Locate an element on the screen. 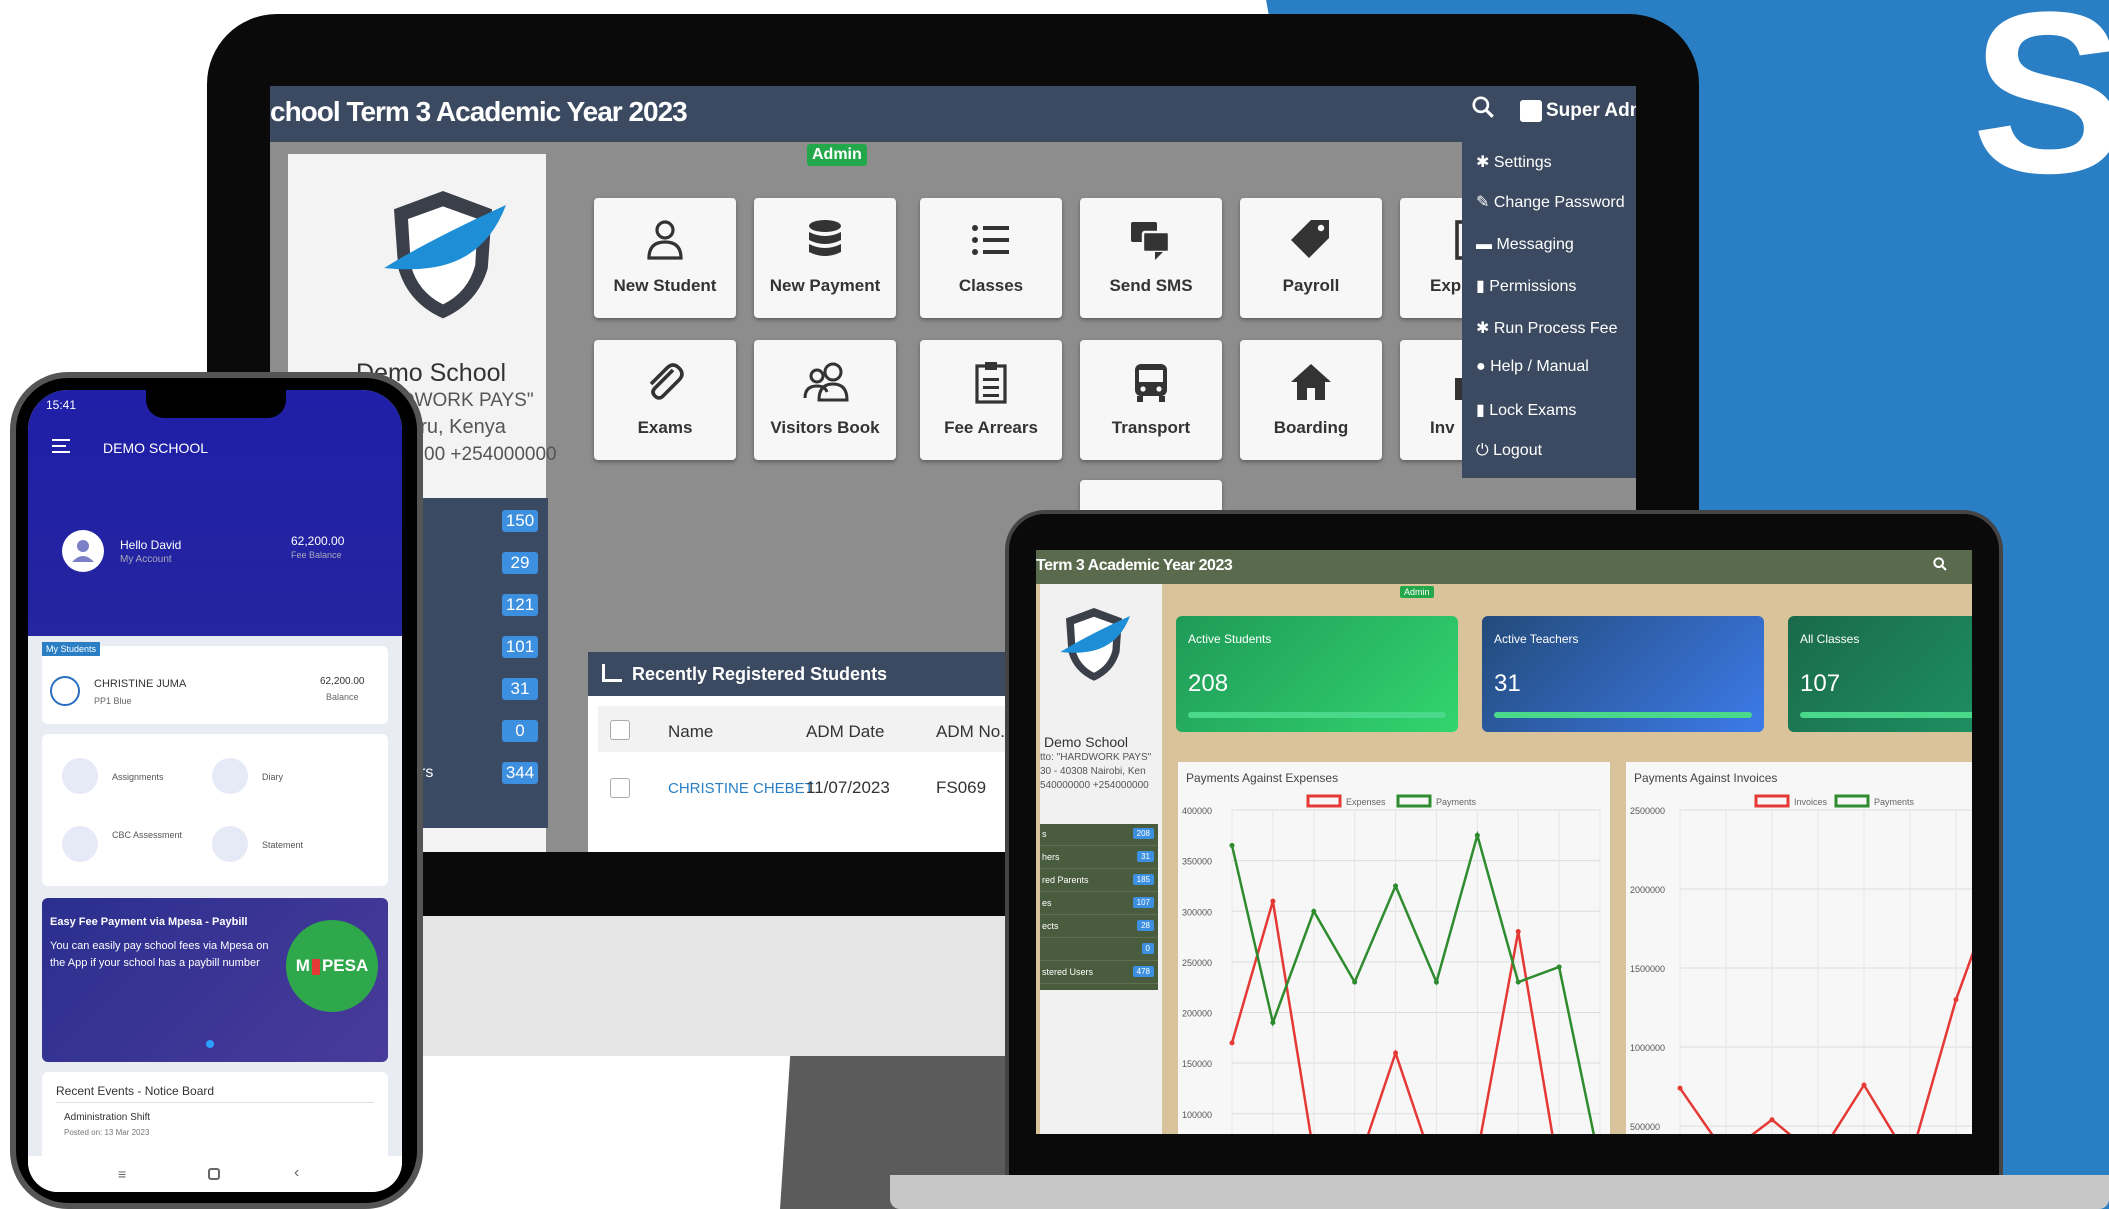 The width and height of the screenshot is (2109, 1209). list-icon is located at coordinates (990, 240).